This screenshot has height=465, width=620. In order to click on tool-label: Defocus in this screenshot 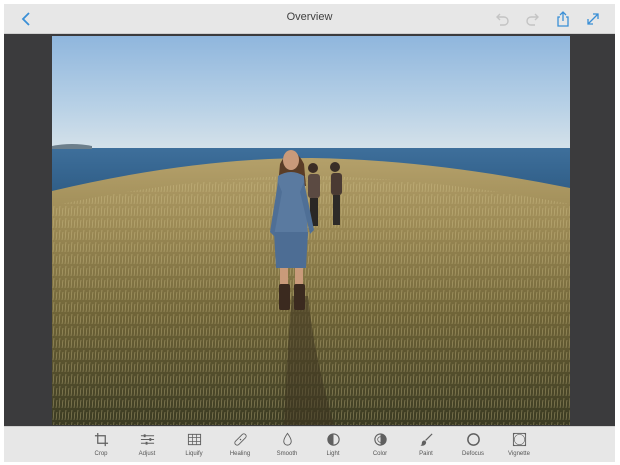, I will do `click(472, 454)`.